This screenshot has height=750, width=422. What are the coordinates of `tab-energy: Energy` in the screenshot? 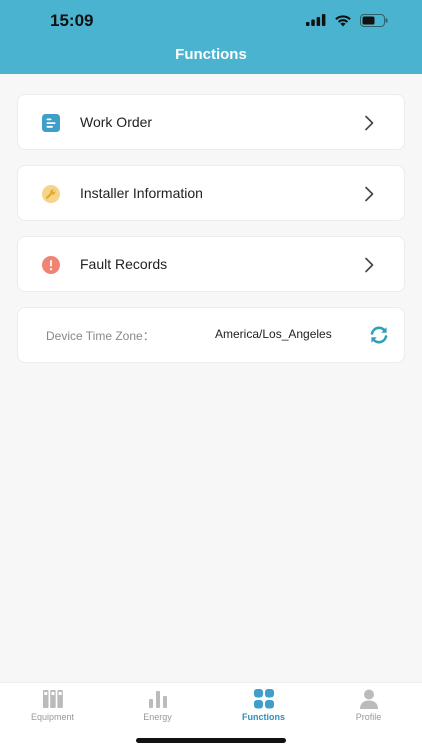 It's located at (157, 708).